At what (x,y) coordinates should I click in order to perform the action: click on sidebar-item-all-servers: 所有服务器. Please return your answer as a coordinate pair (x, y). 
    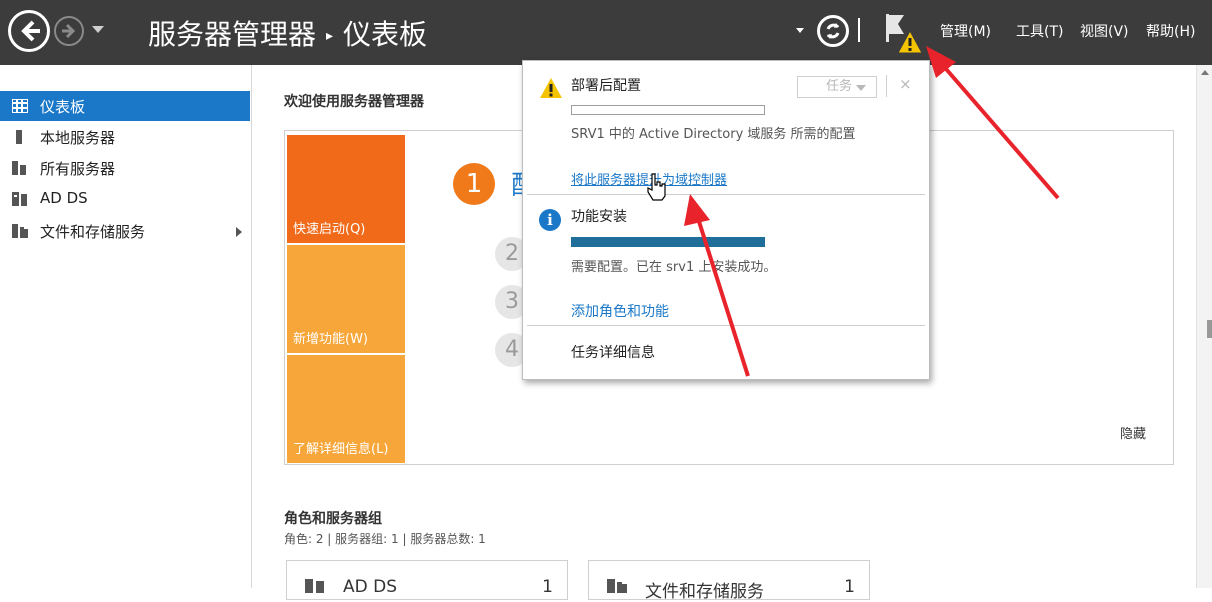
    Looking at the image, I should click on (125, 168).